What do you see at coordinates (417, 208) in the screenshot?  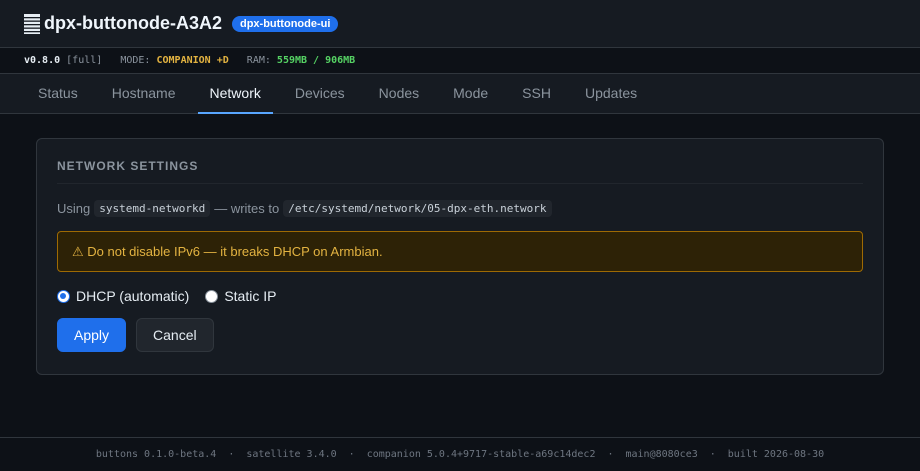 I see `config-path: /etc/systemd/network/05-dpx-eth.network` at bounding box center [417, 208].